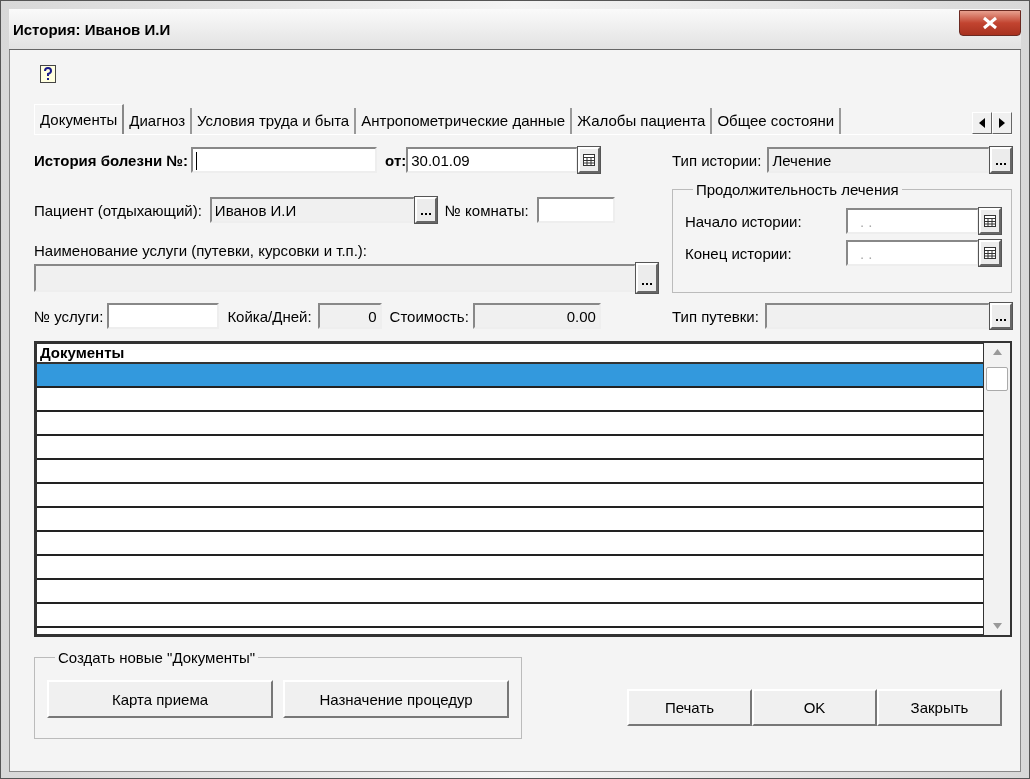 This screenshot has width=1030, height=779. What do you see at coordinates (814, 707) in the screenshot?
I see `dialog-button: OK` at bounding box center [814, 707].